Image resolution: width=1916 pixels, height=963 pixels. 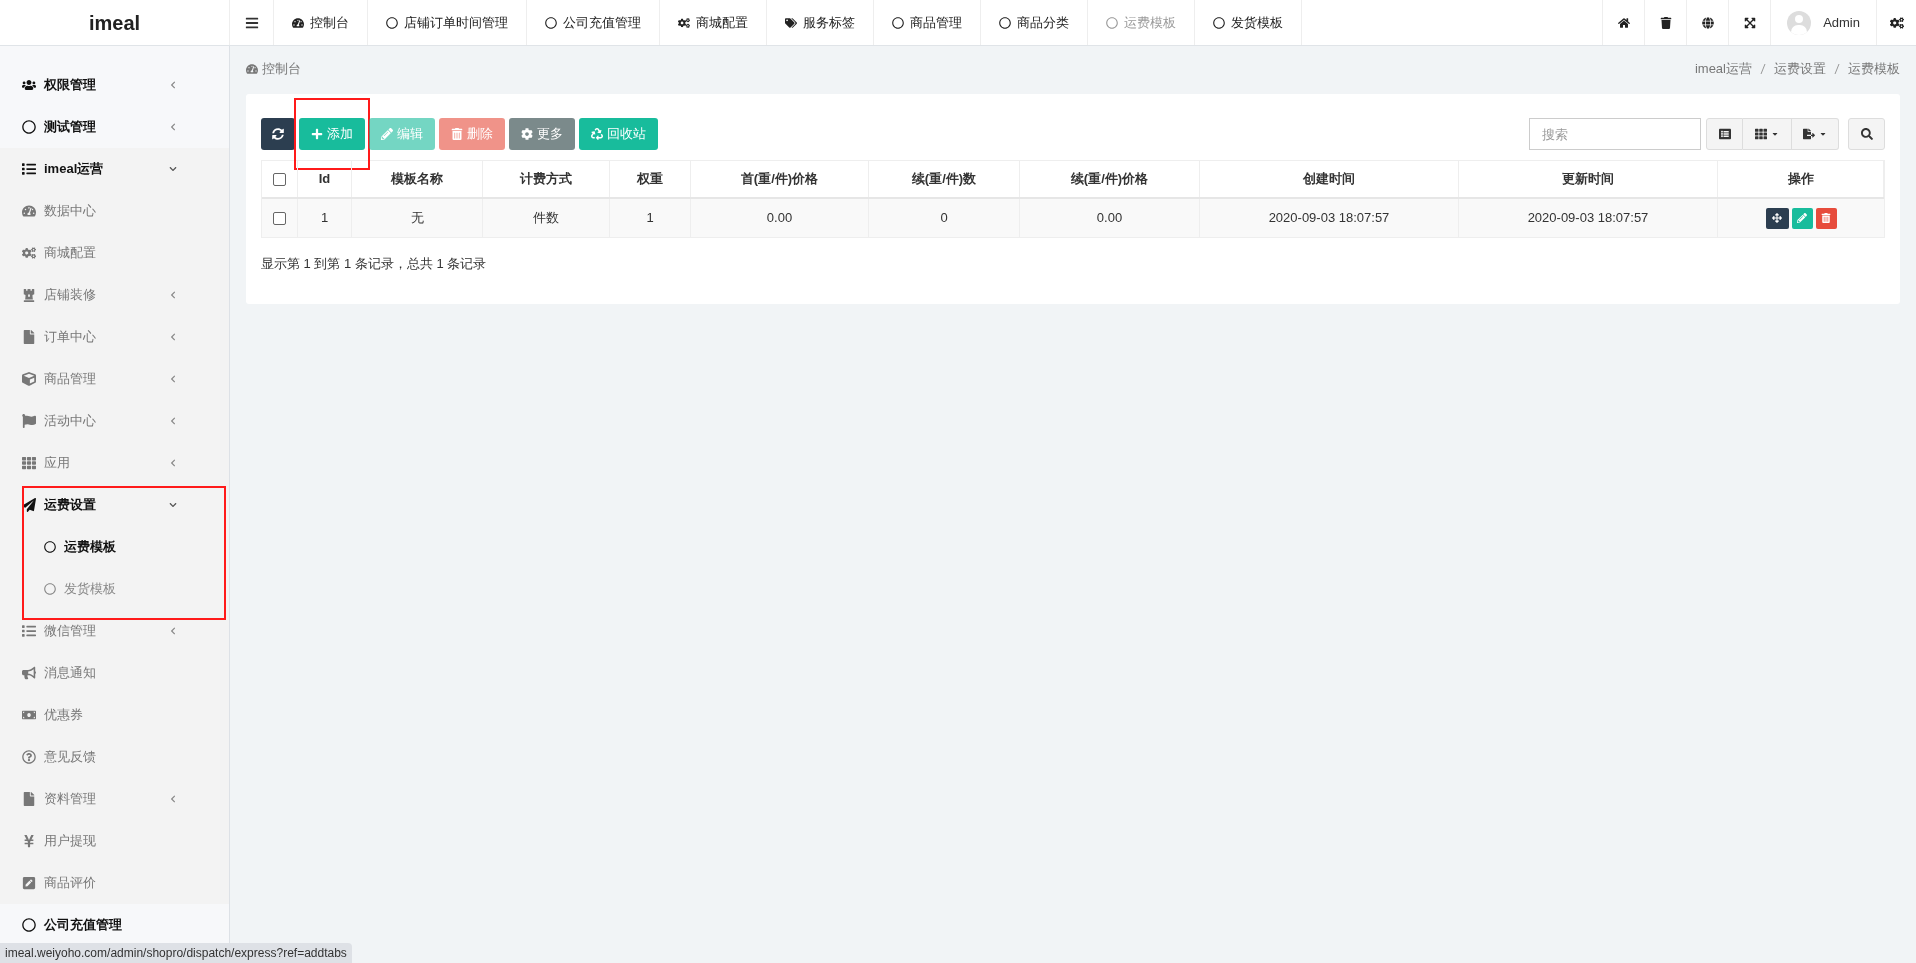 What do you see at coordinates (1800, 179) in the screenshot?
I see `column-header: 操作` at bounding box center [1800, 179].